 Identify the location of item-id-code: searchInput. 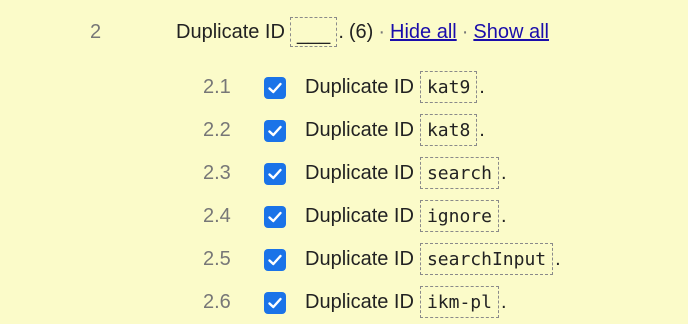
(486, 259).